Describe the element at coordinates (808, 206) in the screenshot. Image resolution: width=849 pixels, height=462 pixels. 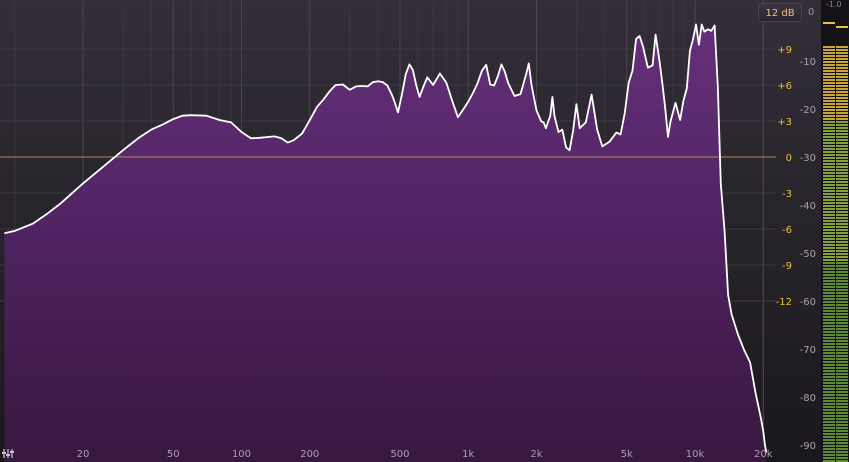
I see `level-label--40: -40` at that location.